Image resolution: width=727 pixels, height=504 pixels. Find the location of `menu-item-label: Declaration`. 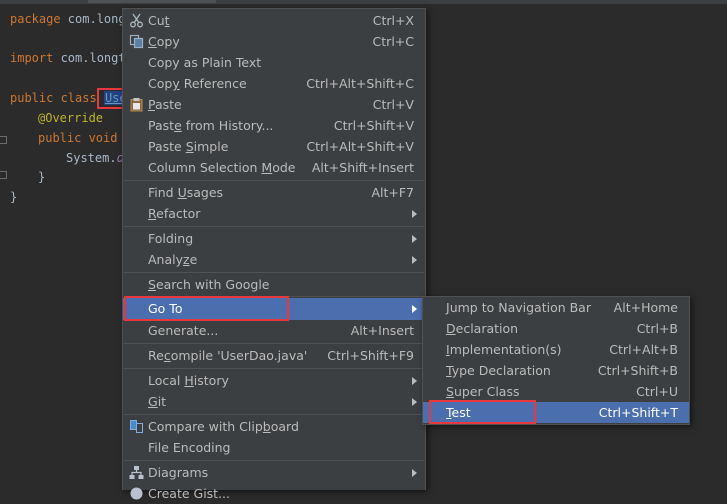

menu-item-label: Declaration is located at coordinates (482, 328).